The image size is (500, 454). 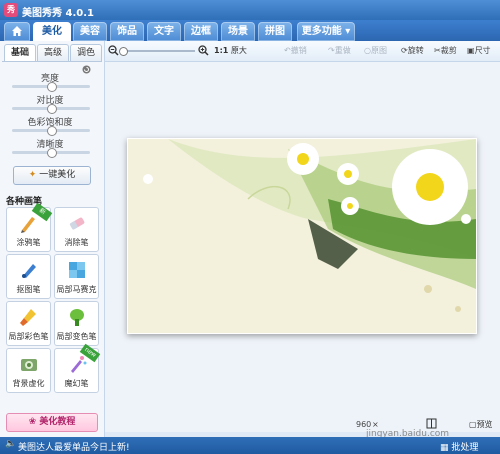 I want to click on rotate-label: 旋转, so click(x=415, y=50).